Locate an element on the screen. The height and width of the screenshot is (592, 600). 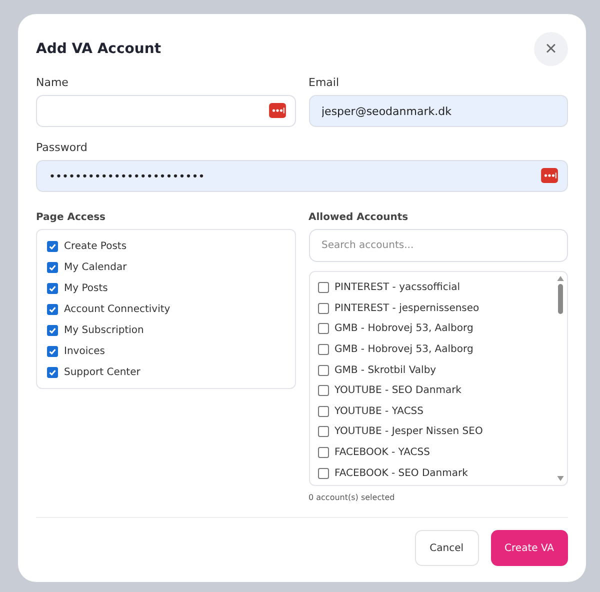
checkbox-label: My Subscription is located at coordinates (104, 330).